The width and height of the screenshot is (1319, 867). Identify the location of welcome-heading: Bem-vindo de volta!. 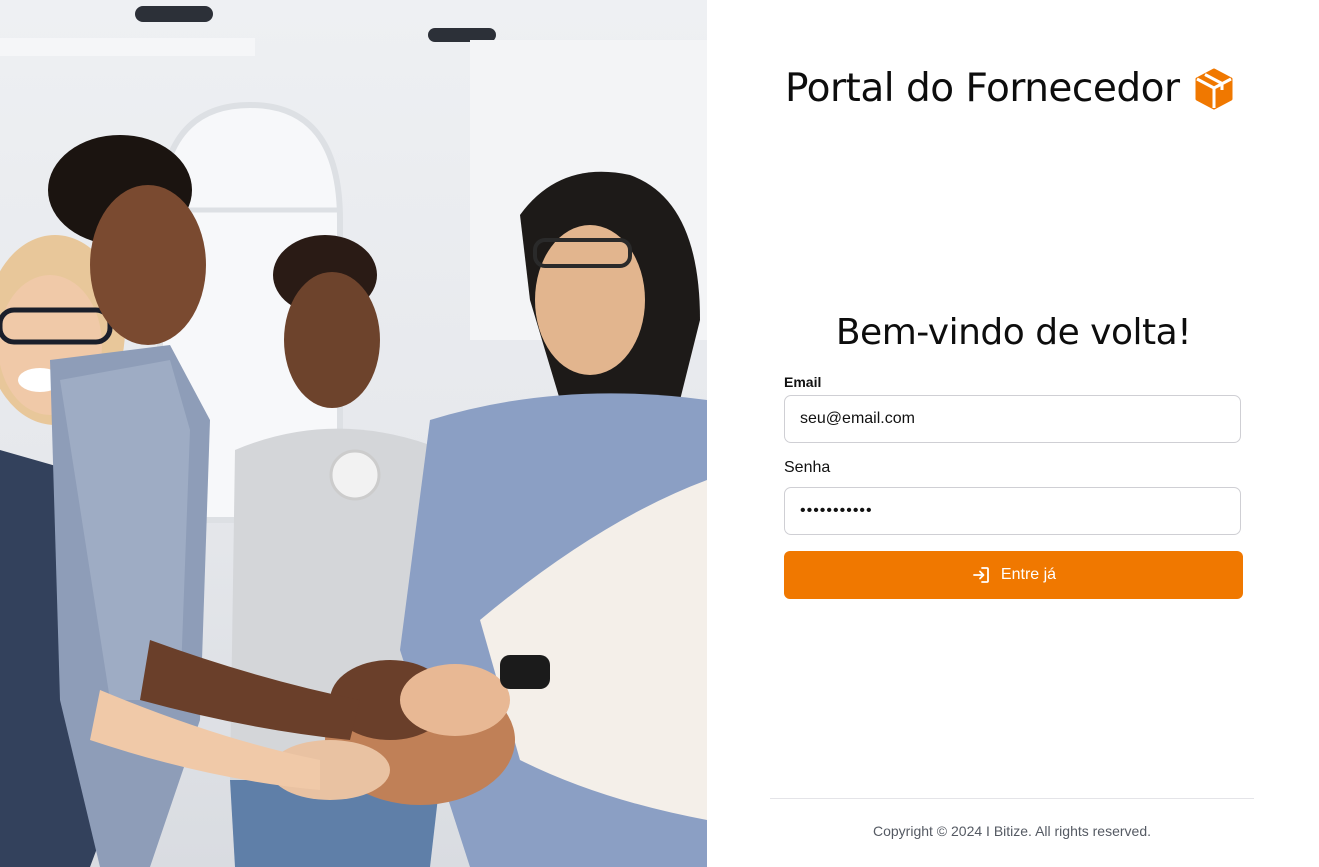
(1013, 332).